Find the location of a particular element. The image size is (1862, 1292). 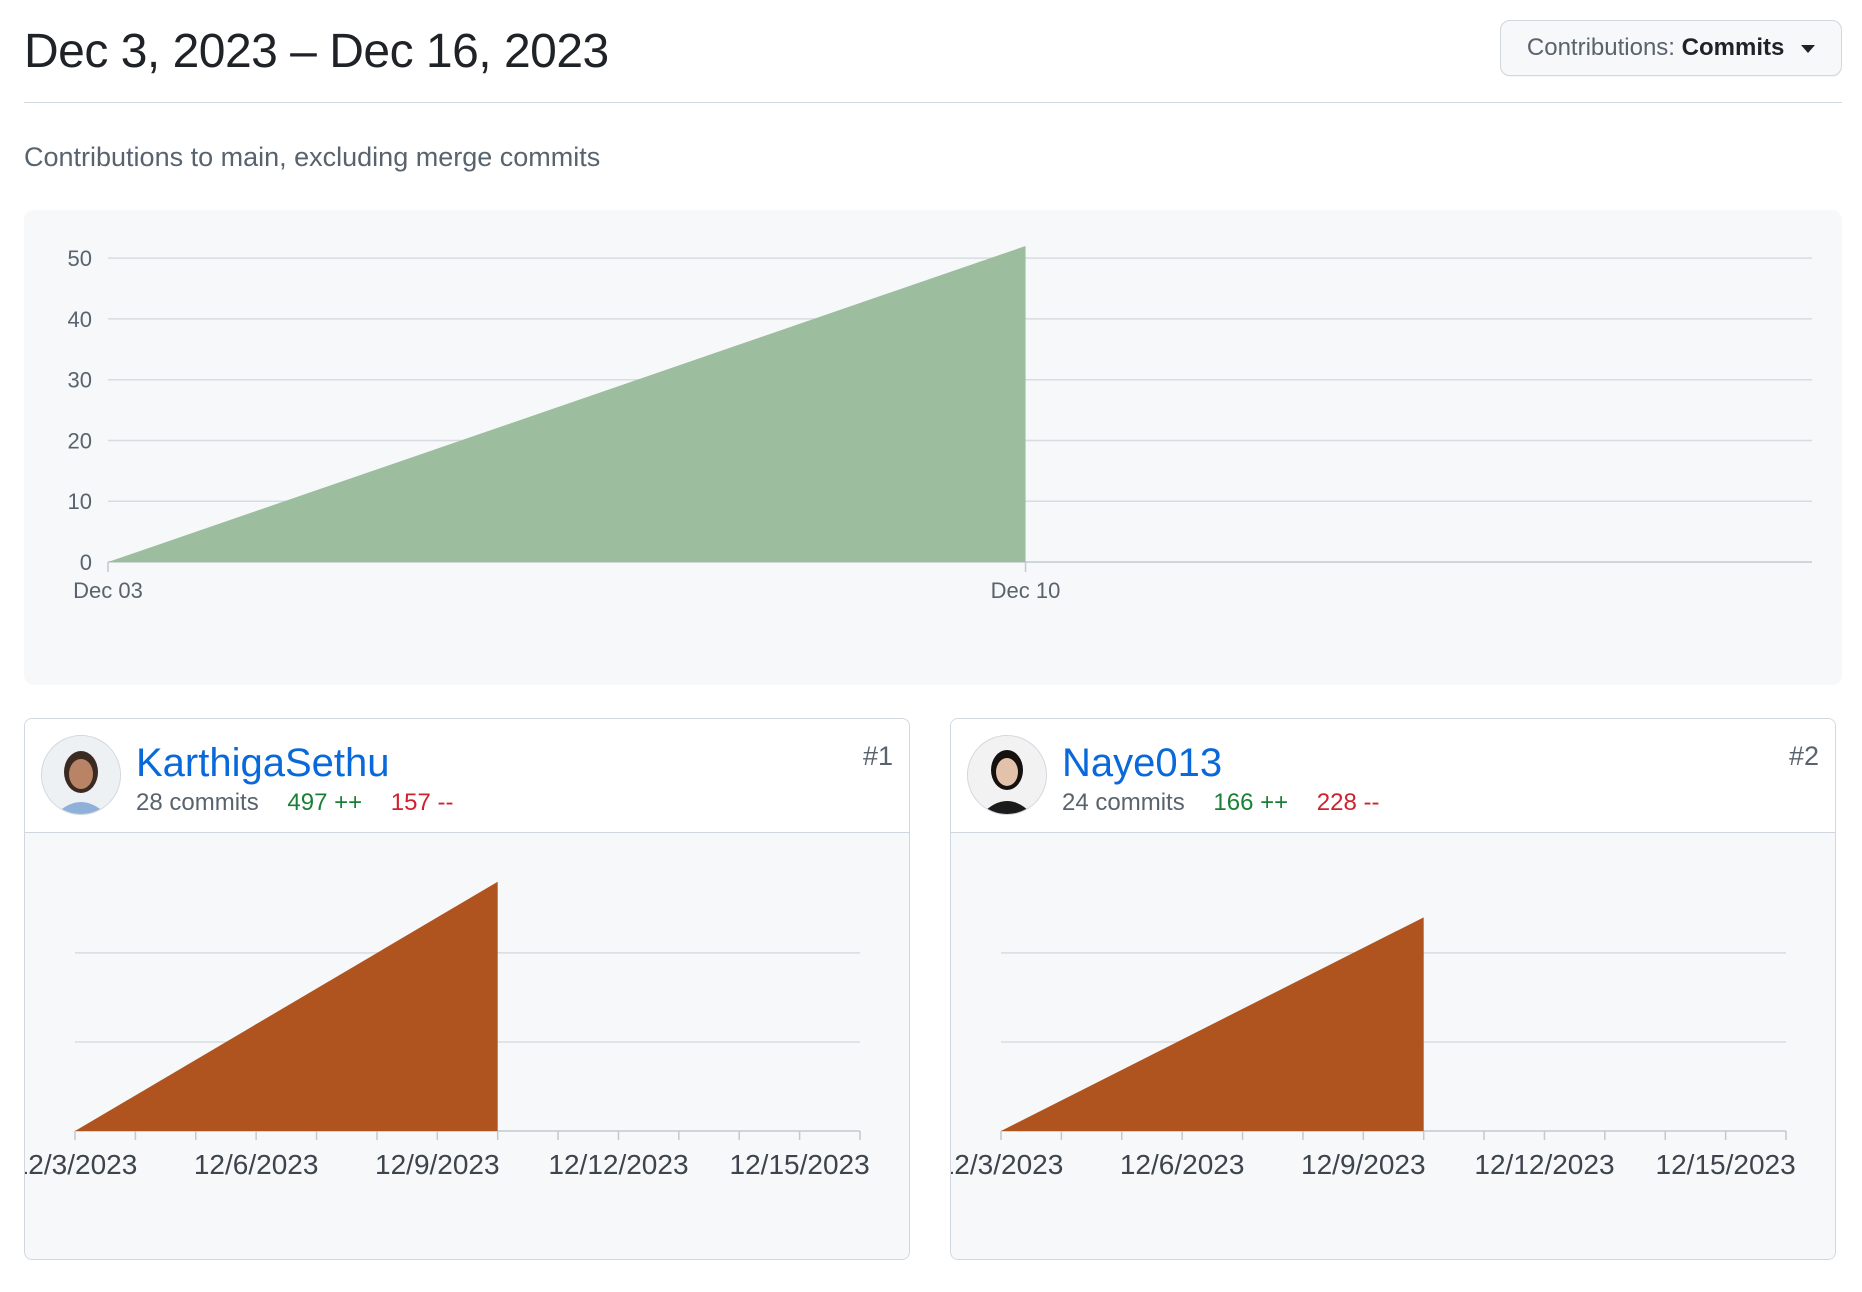

contributor-name-link: KarthigaSethu is located at coordinates (263, 763).